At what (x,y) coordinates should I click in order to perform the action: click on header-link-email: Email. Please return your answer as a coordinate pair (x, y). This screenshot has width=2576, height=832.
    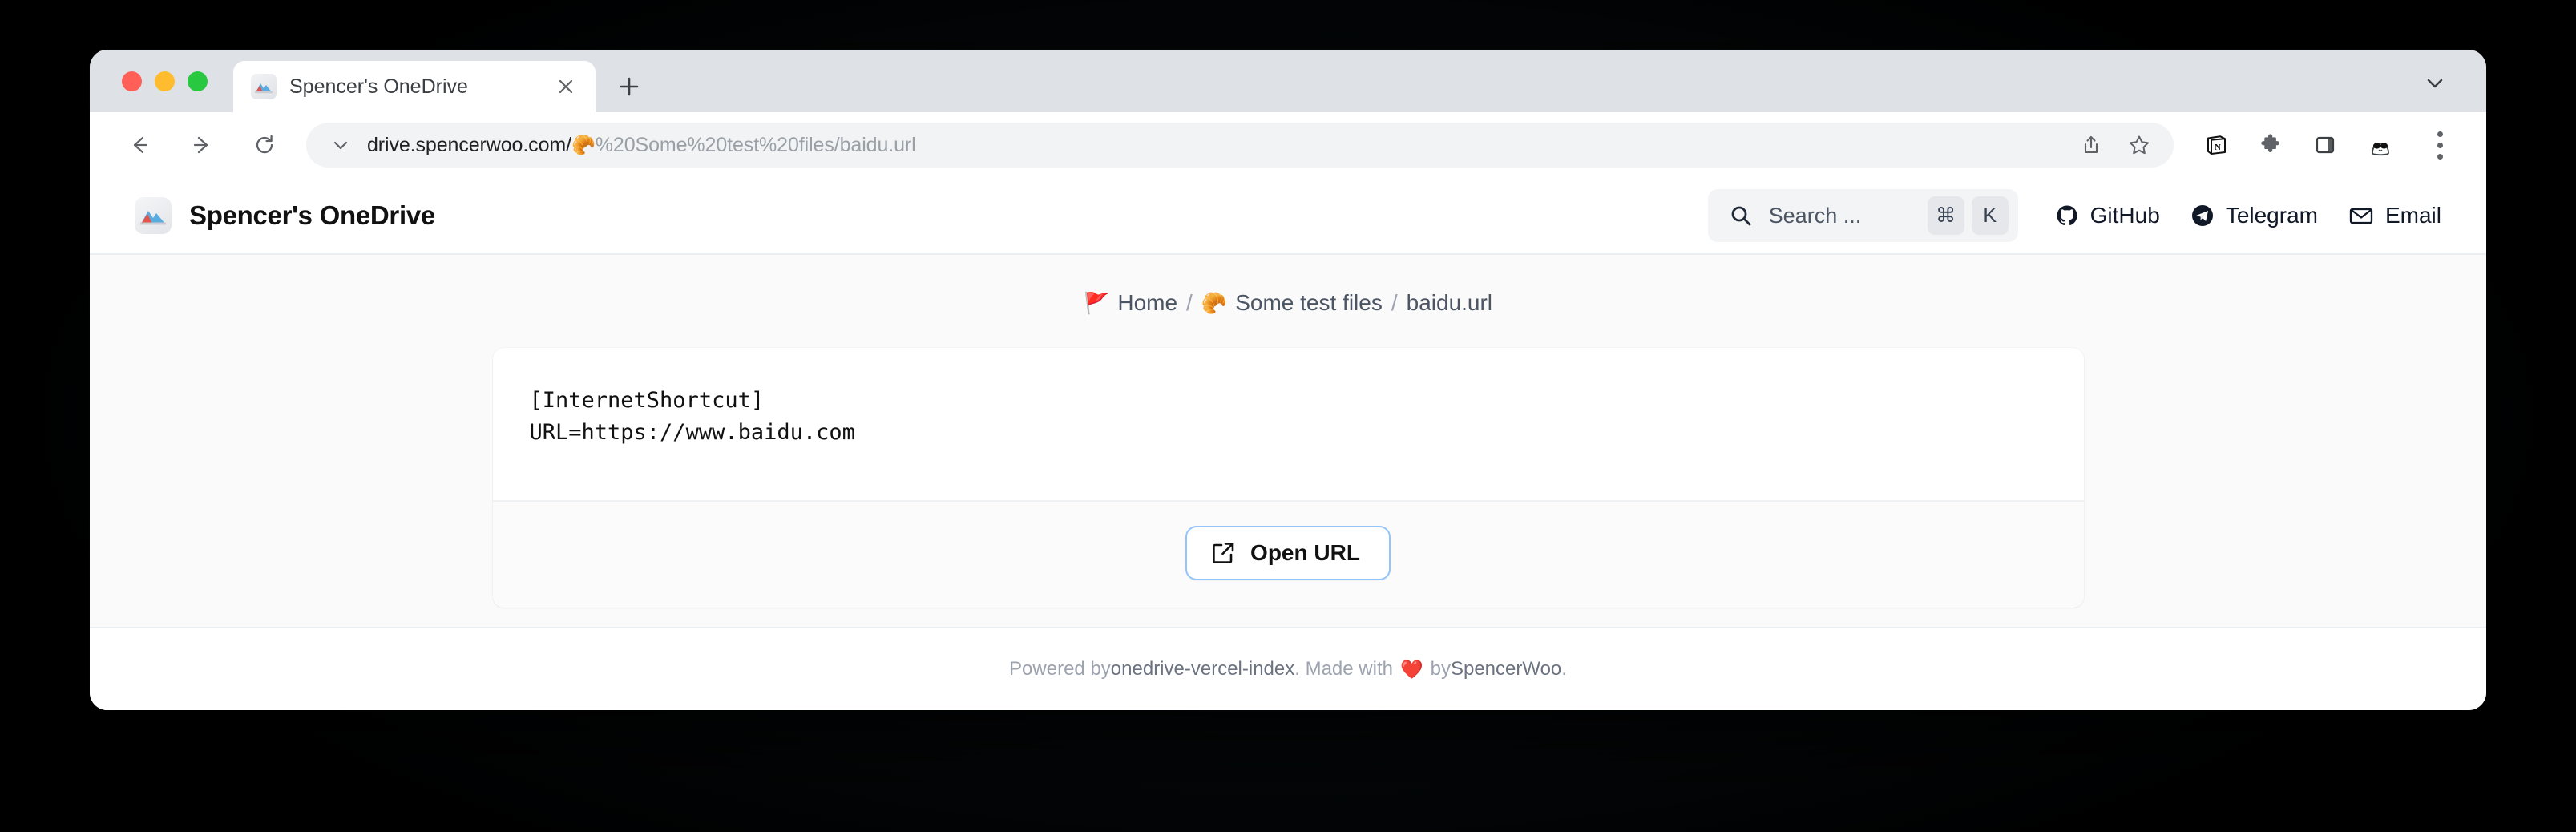
    Looking at the image, I should click on (2394, 215).